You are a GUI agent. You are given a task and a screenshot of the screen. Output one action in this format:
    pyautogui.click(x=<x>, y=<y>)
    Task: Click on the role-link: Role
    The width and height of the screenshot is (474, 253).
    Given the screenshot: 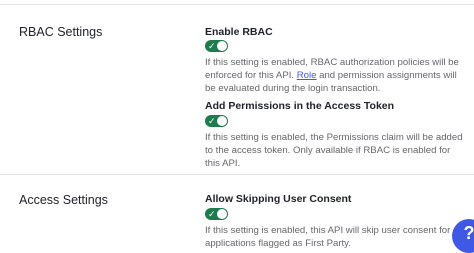 What is the action you would take?
    pyautogui.click(x=307, y=75)
    